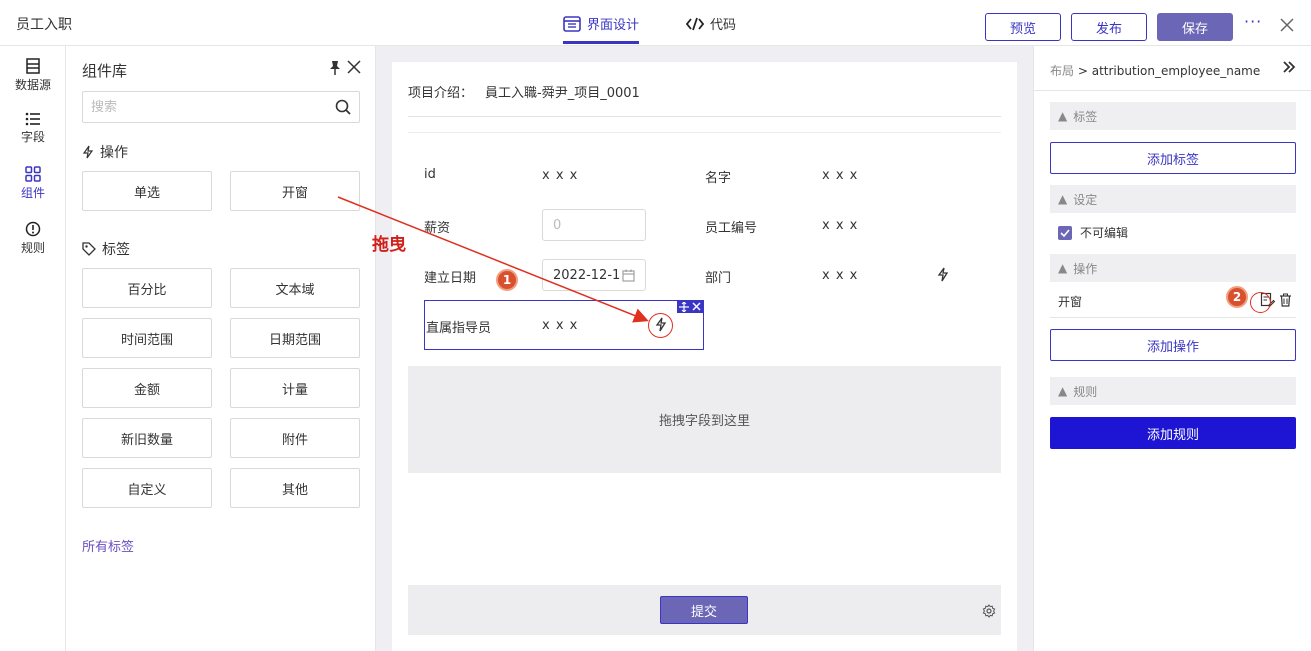 This screenshot has height=651, width=1311. What do you see at coordinates (32, 137) in the screenshot?
I see `nav-item-label: 字段` at bounding box center [32, 137].